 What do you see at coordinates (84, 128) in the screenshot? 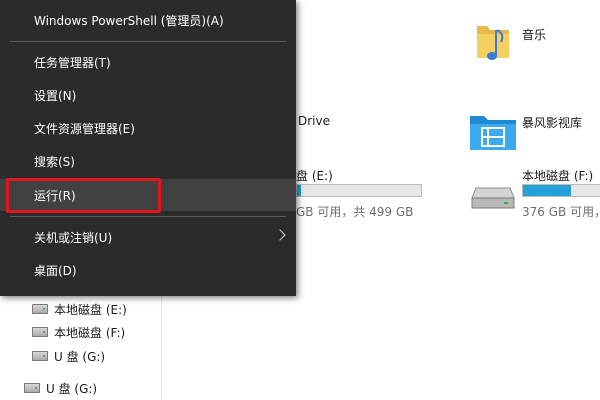
I see `menu-item-label: 文件资源管理器(E)` at bounding box center [84, 128].